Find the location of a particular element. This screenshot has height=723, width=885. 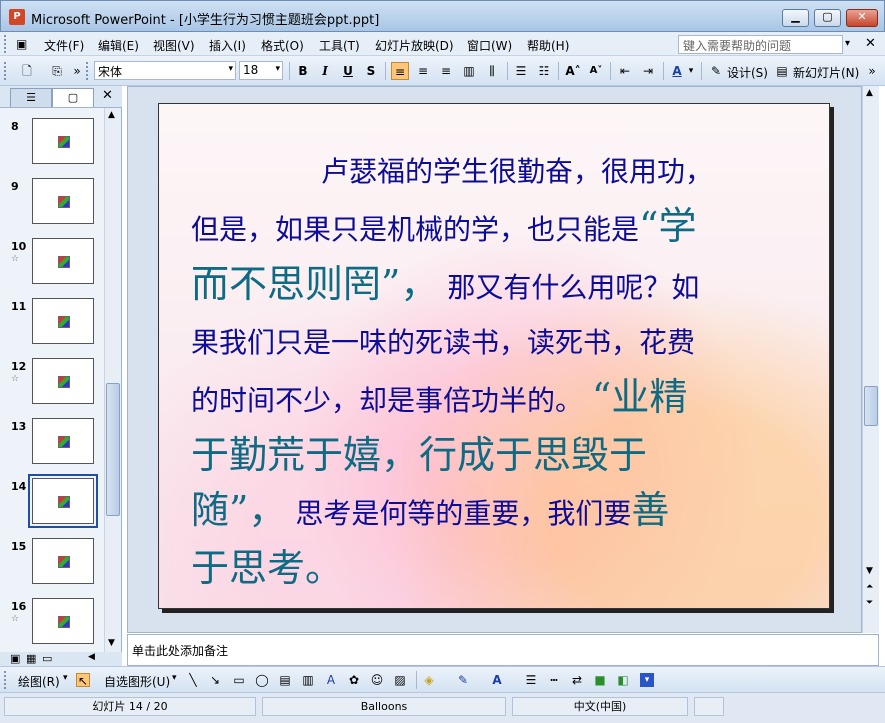

decrease-font-icon: A˅ is located at coordinates (596, 71).